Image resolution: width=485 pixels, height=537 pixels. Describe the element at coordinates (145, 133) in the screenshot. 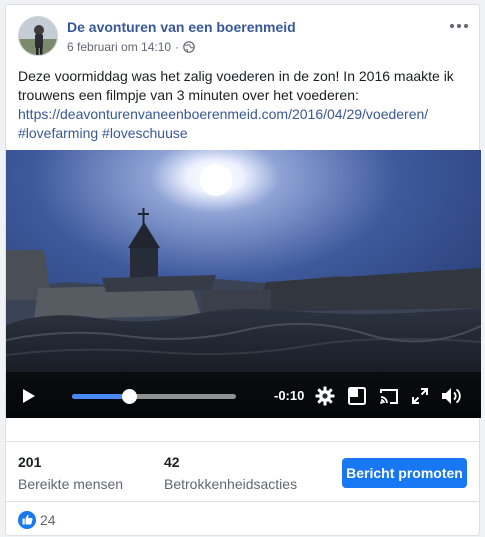

I see `hashtag-loveschuuse: #loveschuuse` at that location.